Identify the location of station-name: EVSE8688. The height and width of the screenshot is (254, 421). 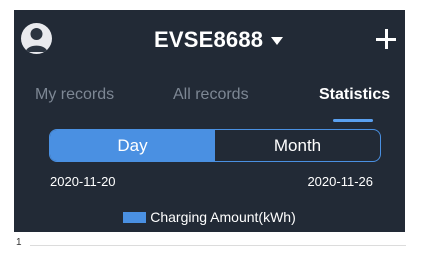
(209, 39).